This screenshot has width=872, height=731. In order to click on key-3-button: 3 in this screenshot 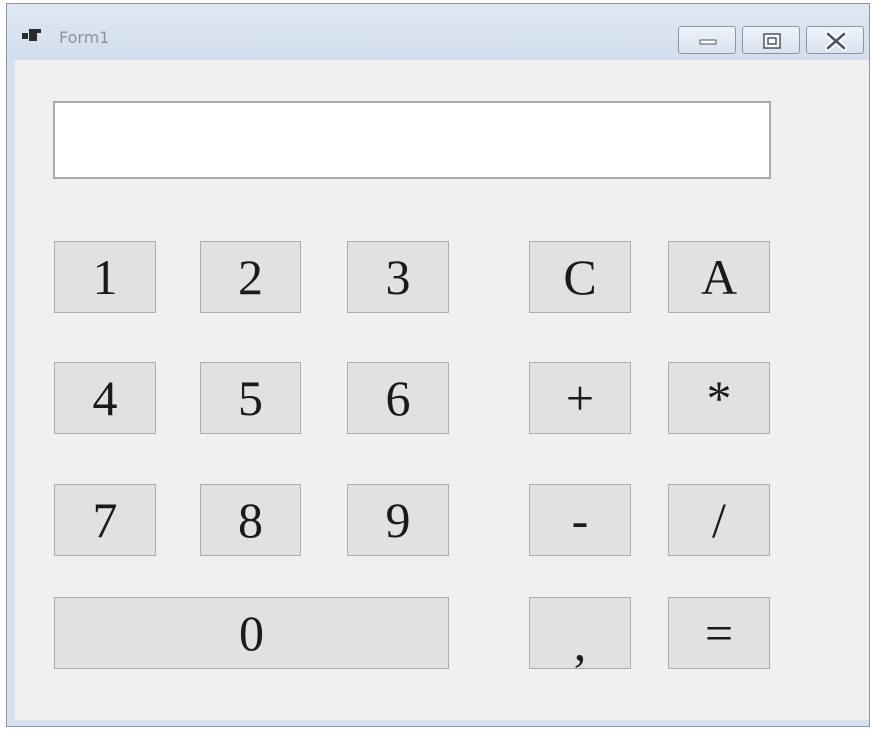, I will do `click(398, 277)`.